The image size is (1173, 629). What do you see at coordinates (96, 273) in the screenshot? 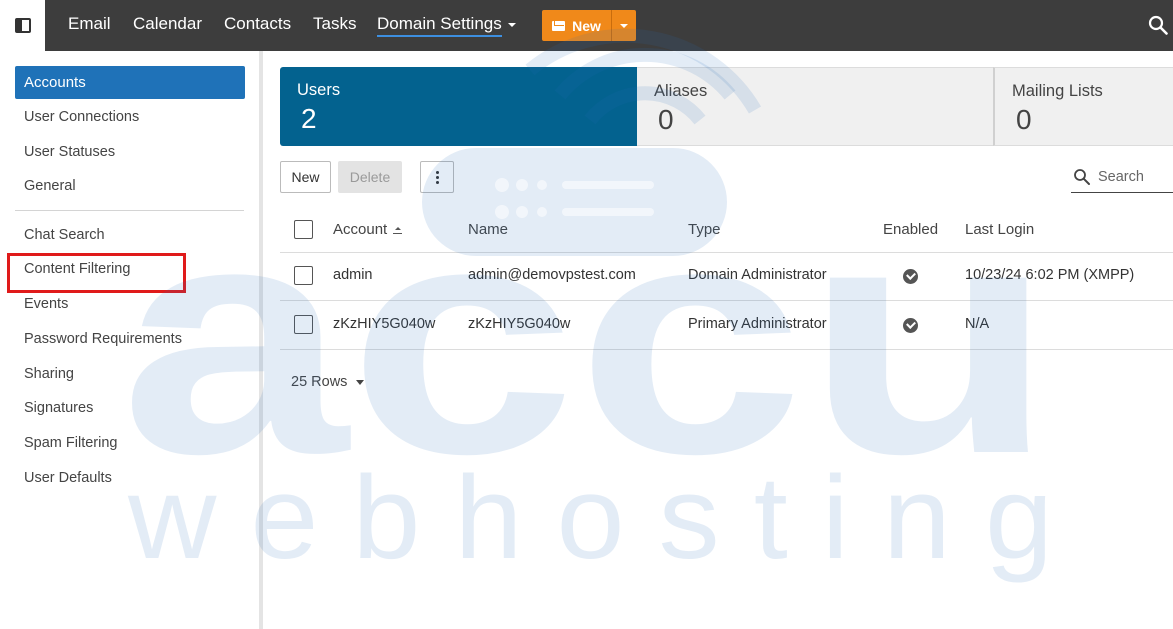
I see `highlight-annotation-box` at bounding box center [96, 273].